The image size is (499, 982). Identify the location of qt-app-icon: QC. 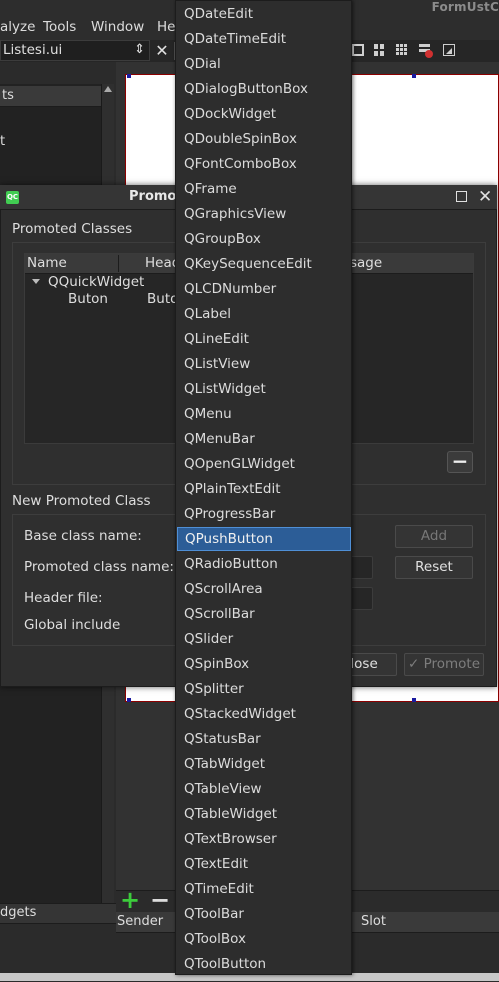
(12, 197).